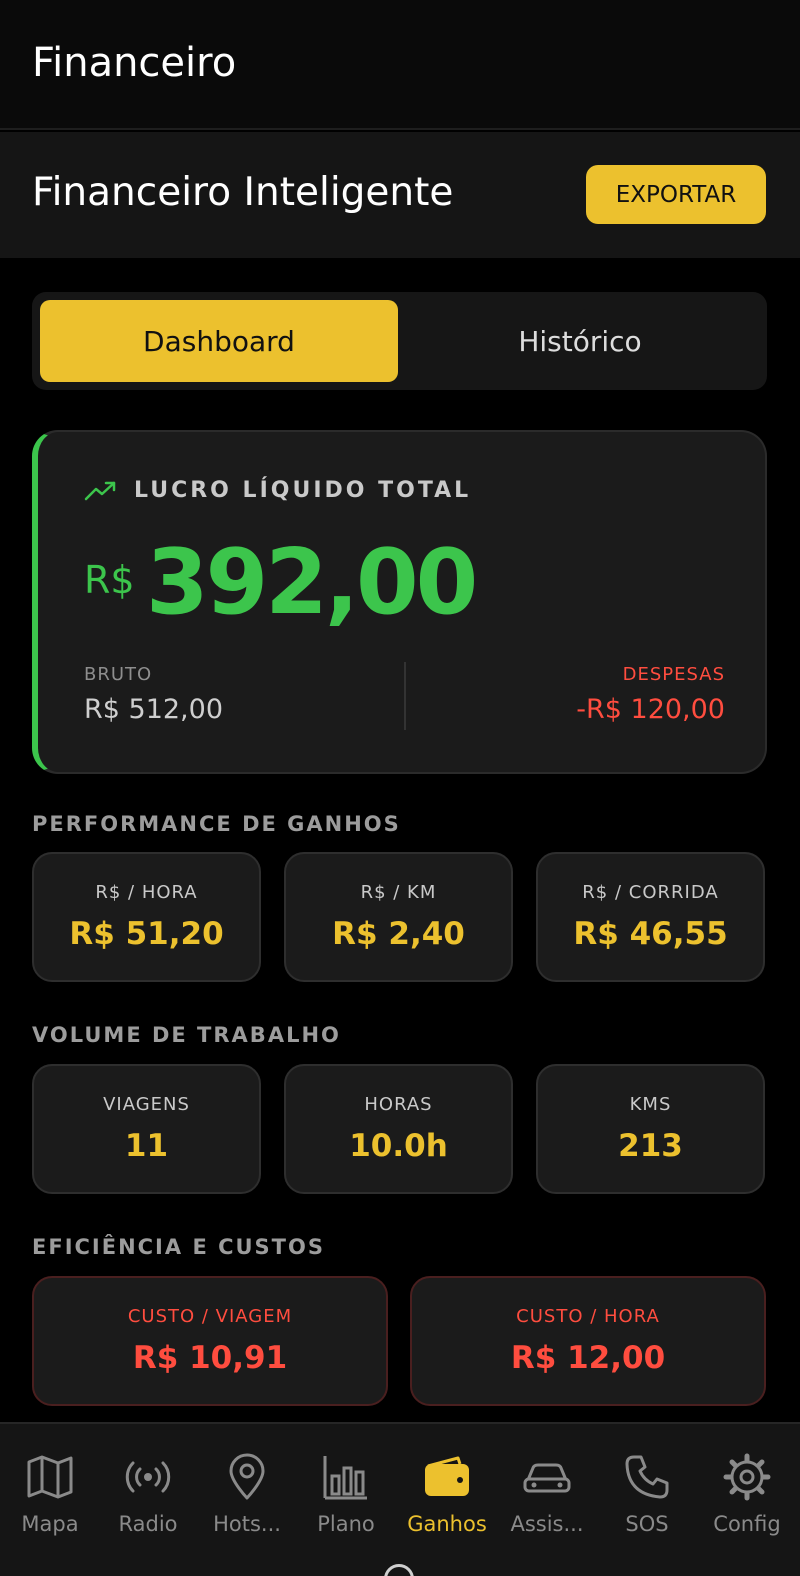 The height and width of the screenshot is (1576, 800). I want to click on nav-item-radio: Radio, so click(148, 1489).